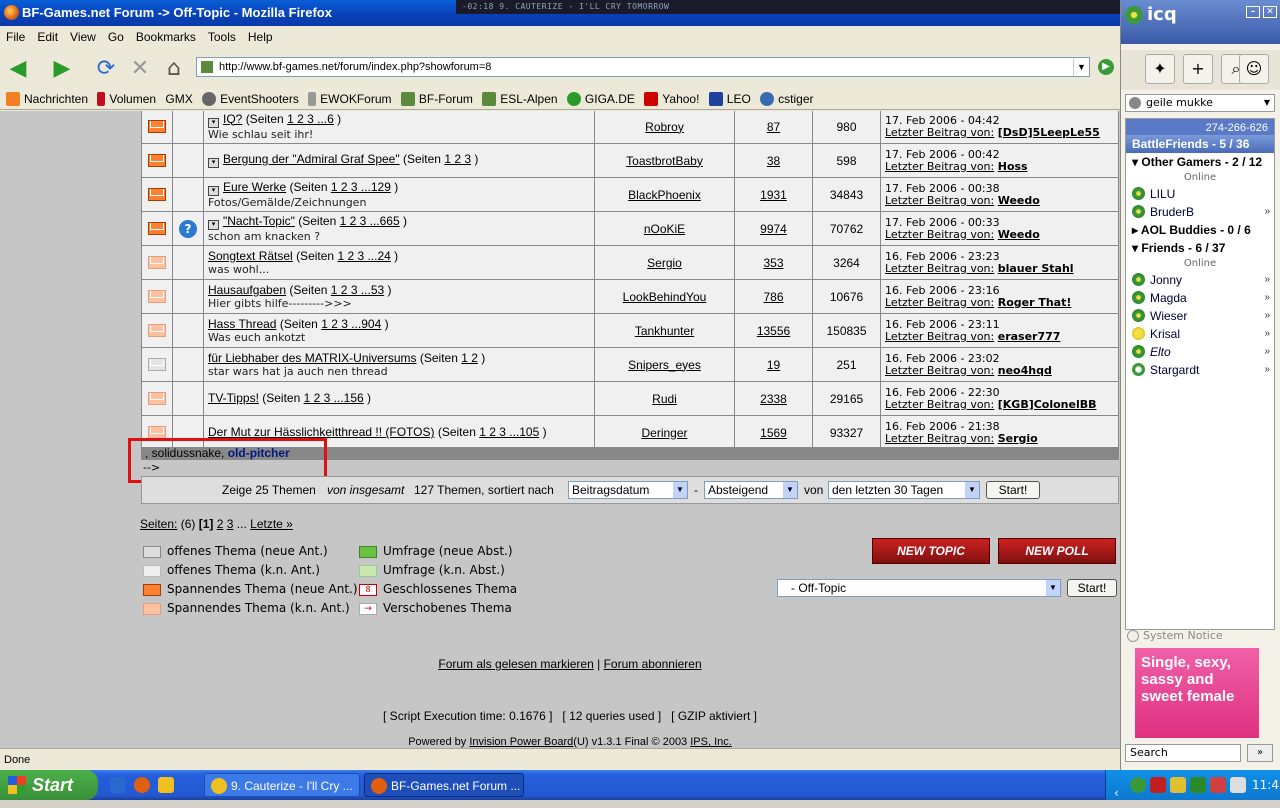  Describe the element at coordinates (1200, 212) in the screenshot. I see `contact-item: BruderB »` at that location.